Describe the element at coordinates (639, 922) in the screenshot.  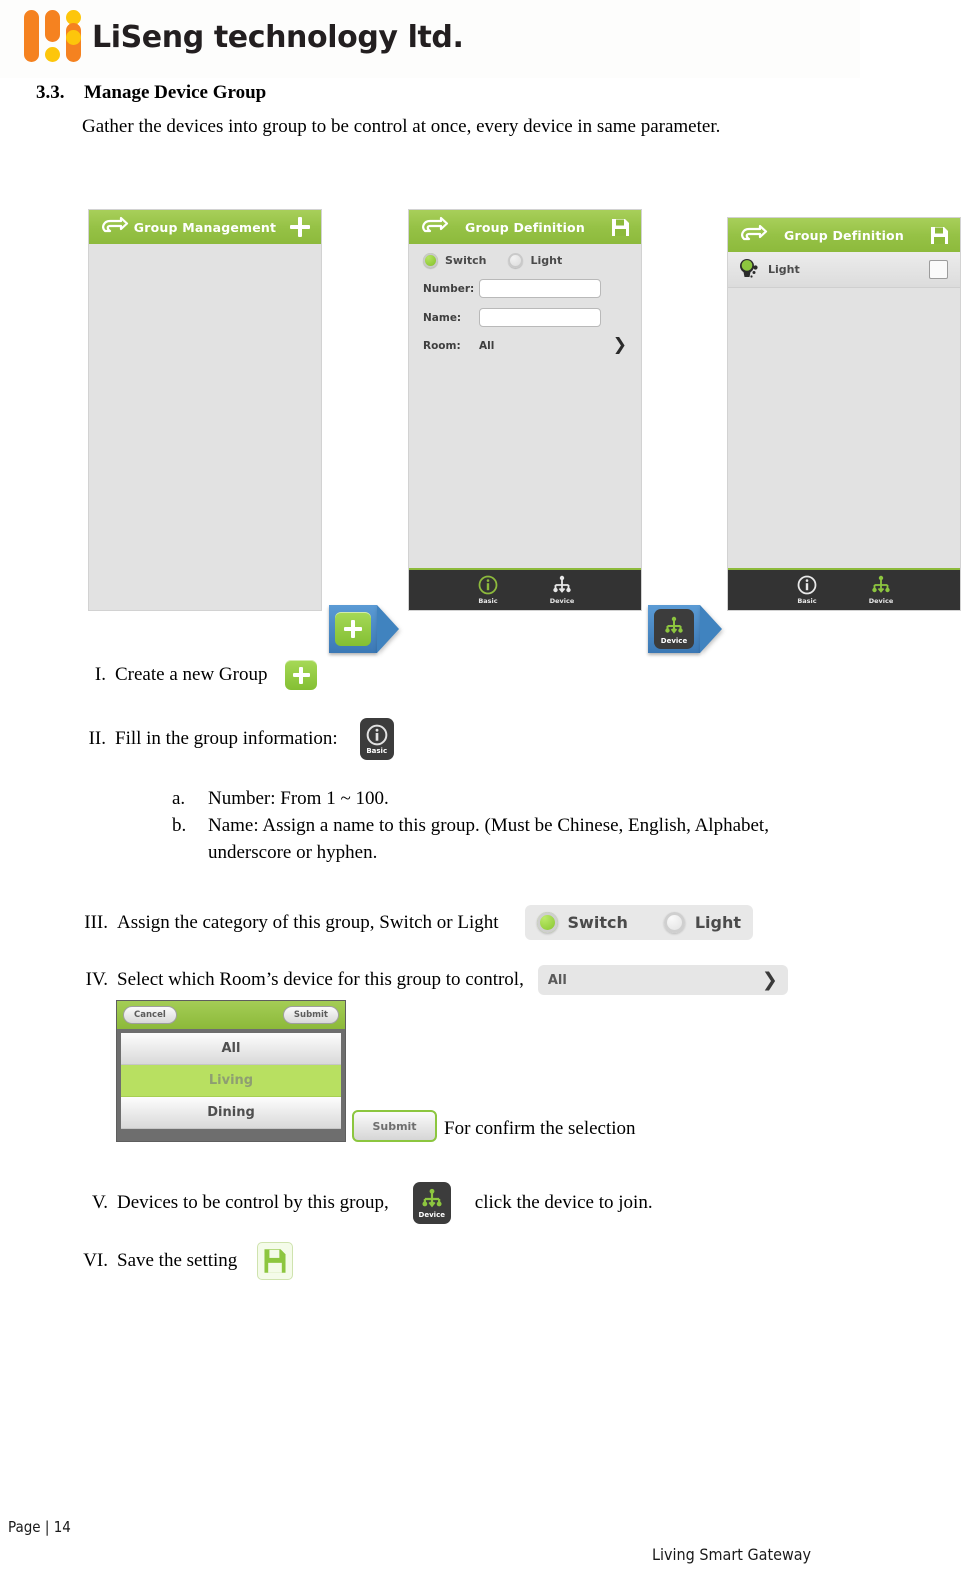
I see `switch-light-radio-widget: Switch Light` at that location.